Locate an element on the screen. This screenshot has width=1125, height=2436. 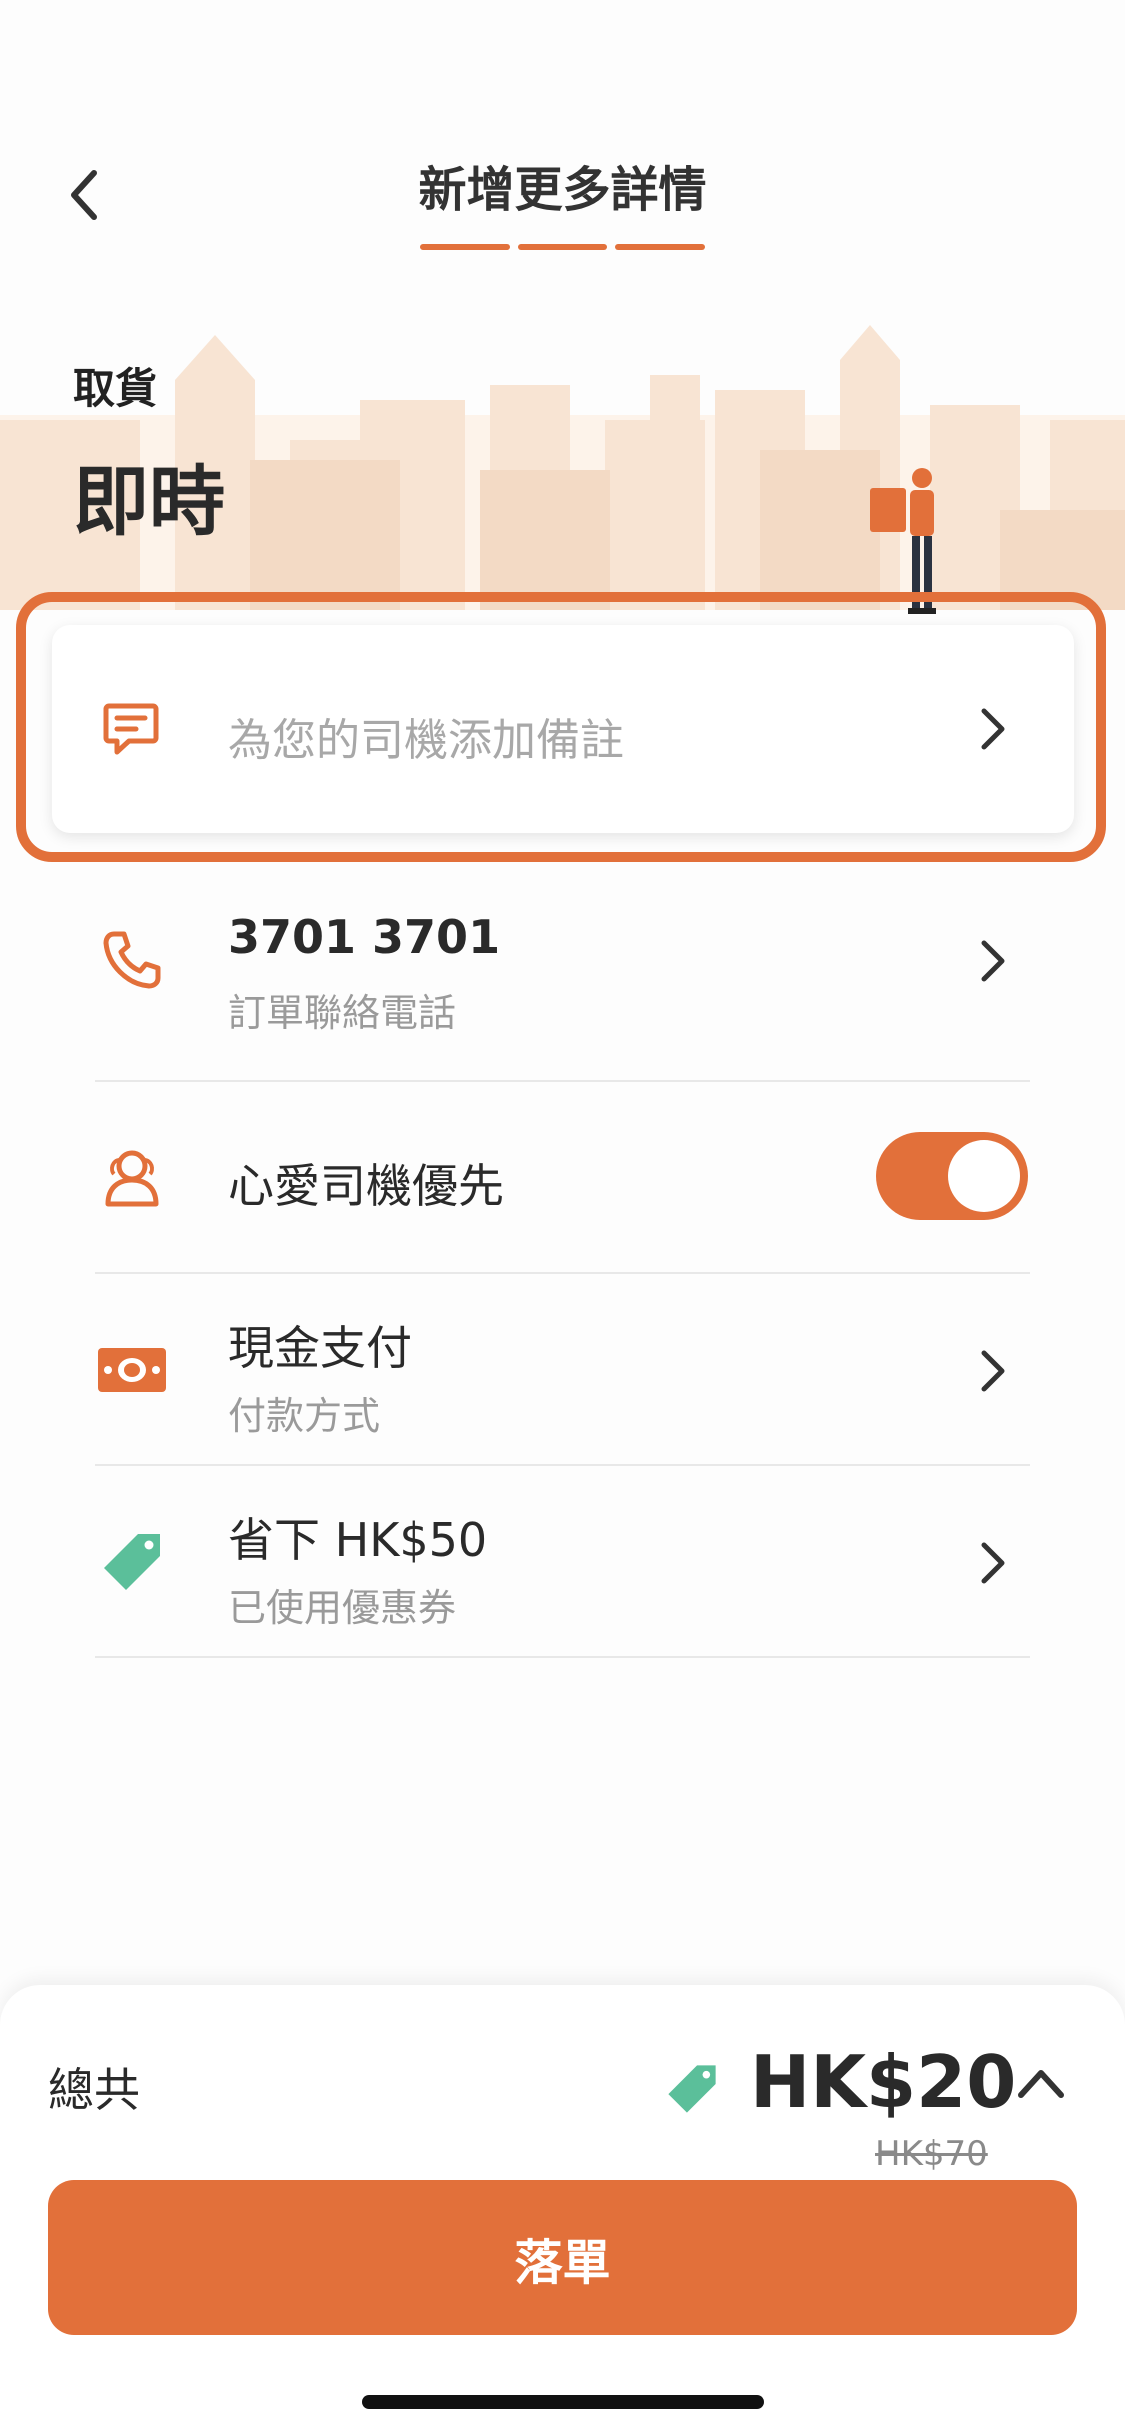
contact-phone-caption: 訂單聯絡電話 is located at coordinates (342, 1013).